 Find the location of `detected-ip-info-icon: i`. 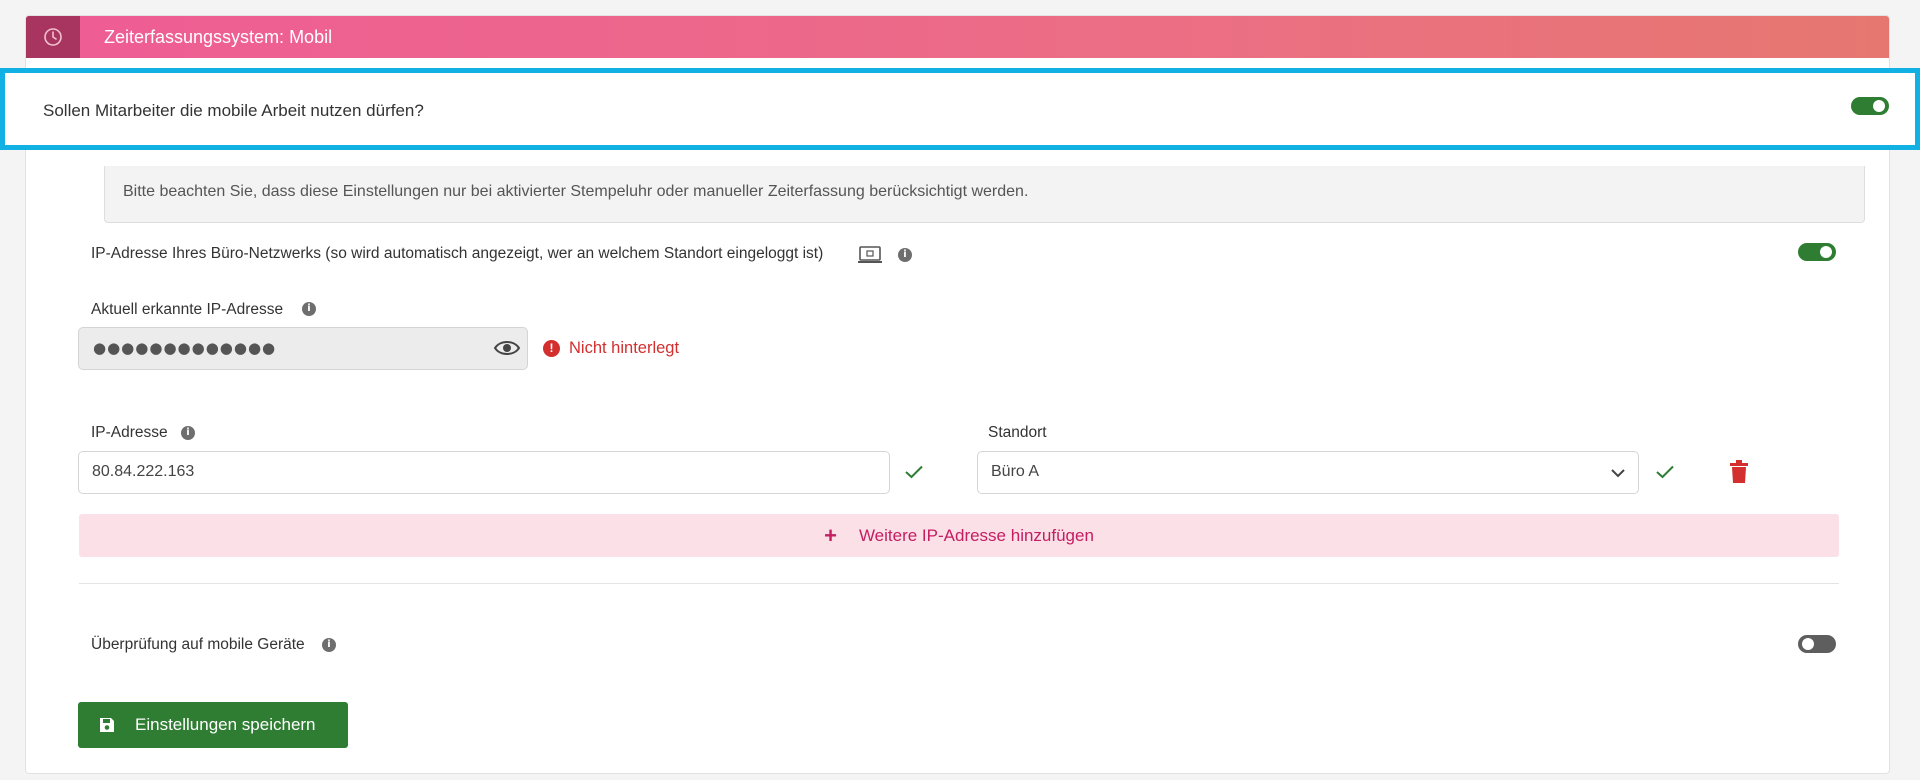

detected-ip-info-icon: i is located at coordinates (309, 309).